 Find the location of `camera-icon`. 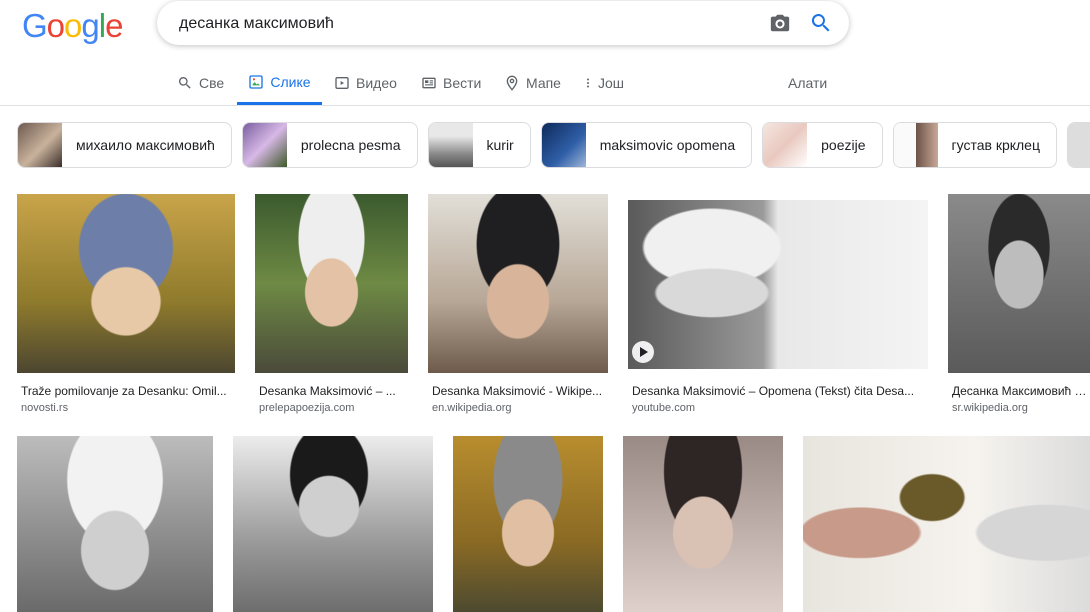

camera-icon is located at coordinates (780, 23).